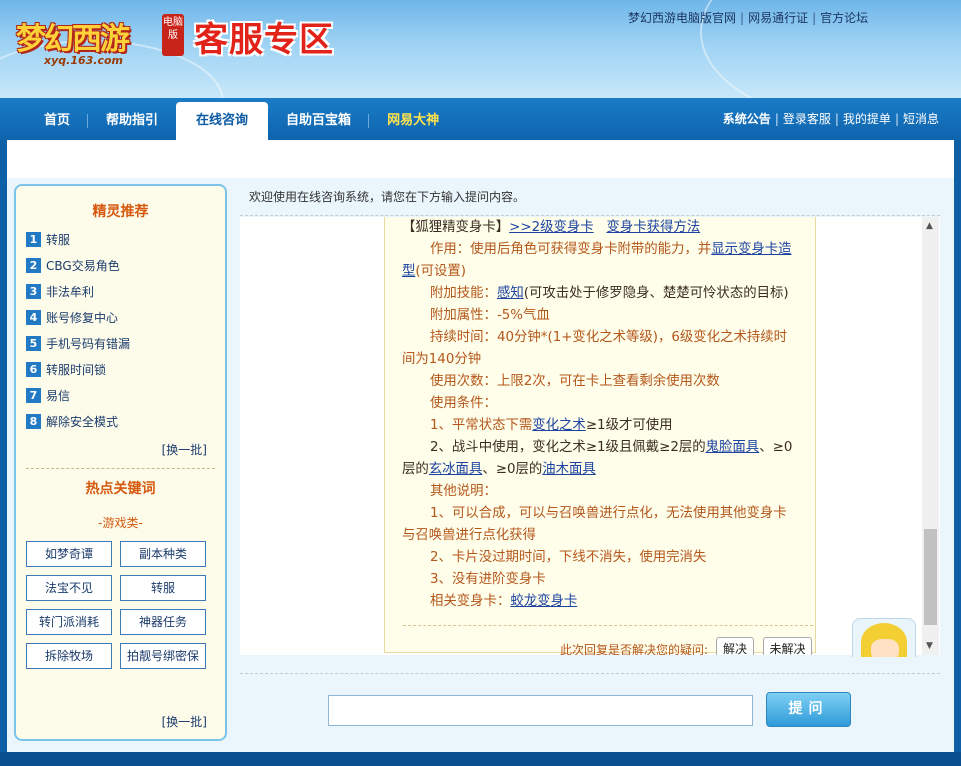 The width and height of the screenshot is (961, 766). Describe the element at coordinates (929, 646) in the screenshot. I see `scroll-down-icon: ▼` at that location.